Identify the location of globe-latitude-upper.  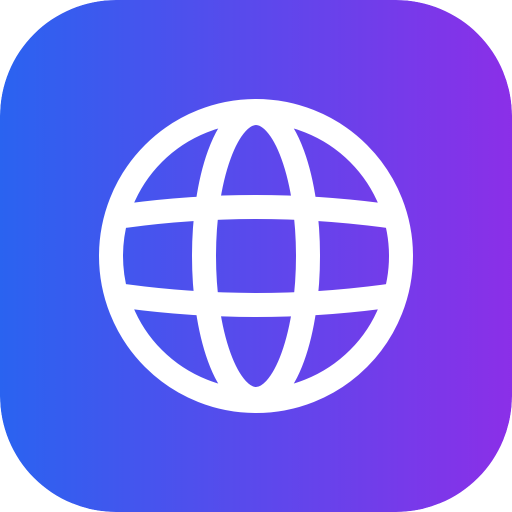
(256, 211).